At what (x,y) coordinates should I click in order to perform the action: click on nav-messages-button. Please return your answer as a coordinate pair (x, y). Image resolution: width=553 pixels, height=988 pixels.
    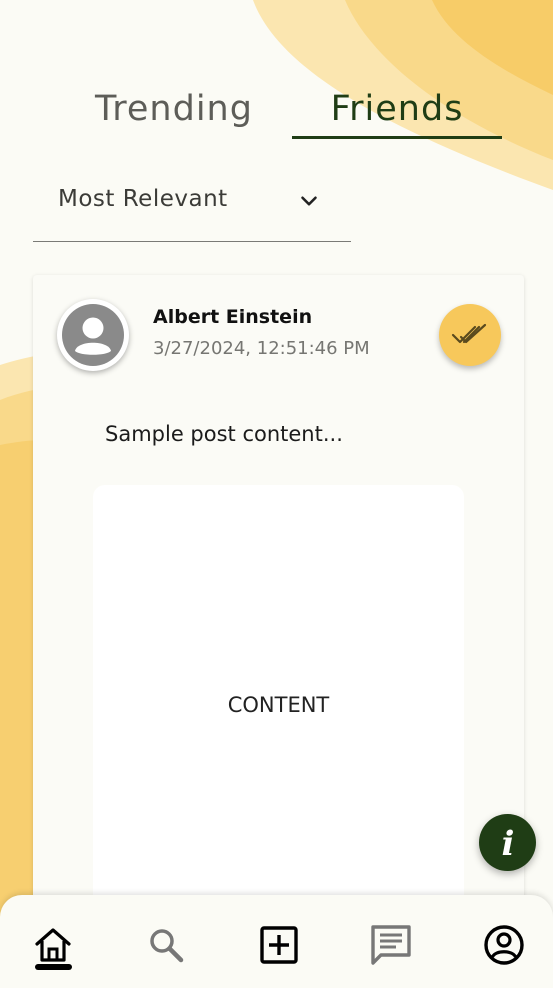
    Looking at the image, I should click on (391, 945).